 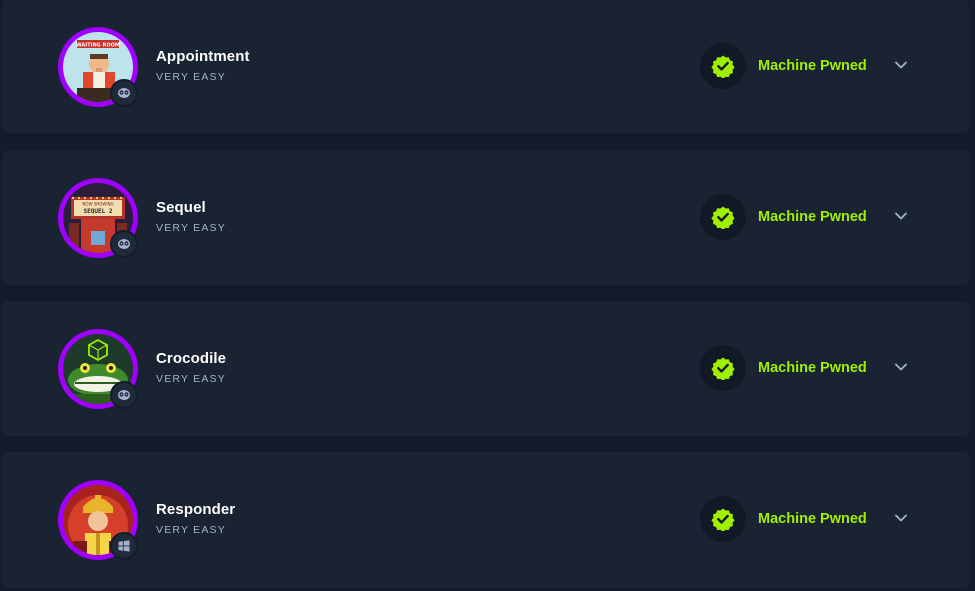 What do you see at coordinates (97, 204) in the screenshot?
I see `avatar-sign-small: NOW SHOWING` at bounding box center [97, 204].